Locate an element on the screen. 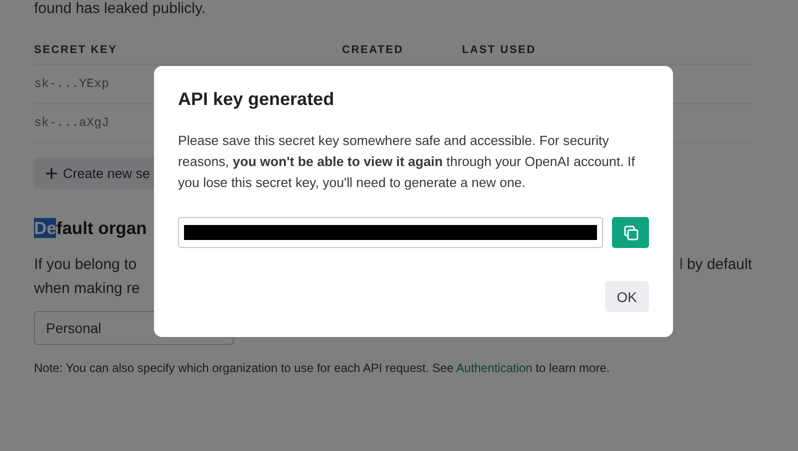 The height and width of the screenshot is (451, 798). secret-key-cell: sk-...YExp is located at coordinates (72, 84).